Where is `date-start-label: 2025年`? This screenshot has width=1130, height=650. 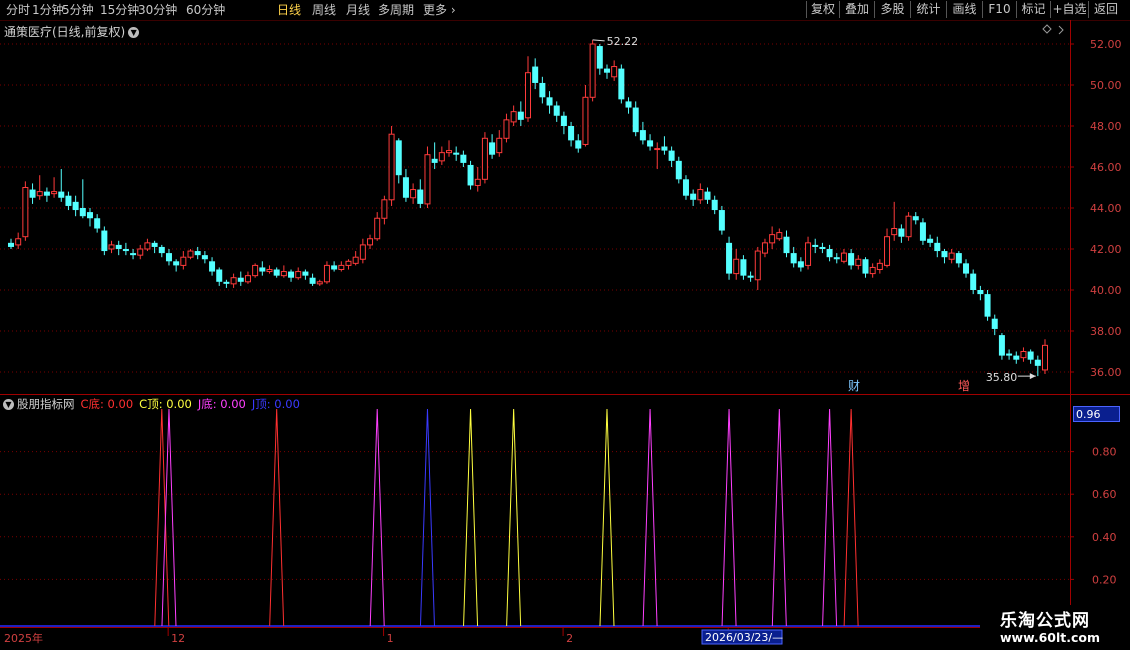 date-start-label: 2025年 is located at coordinates (23, 638).